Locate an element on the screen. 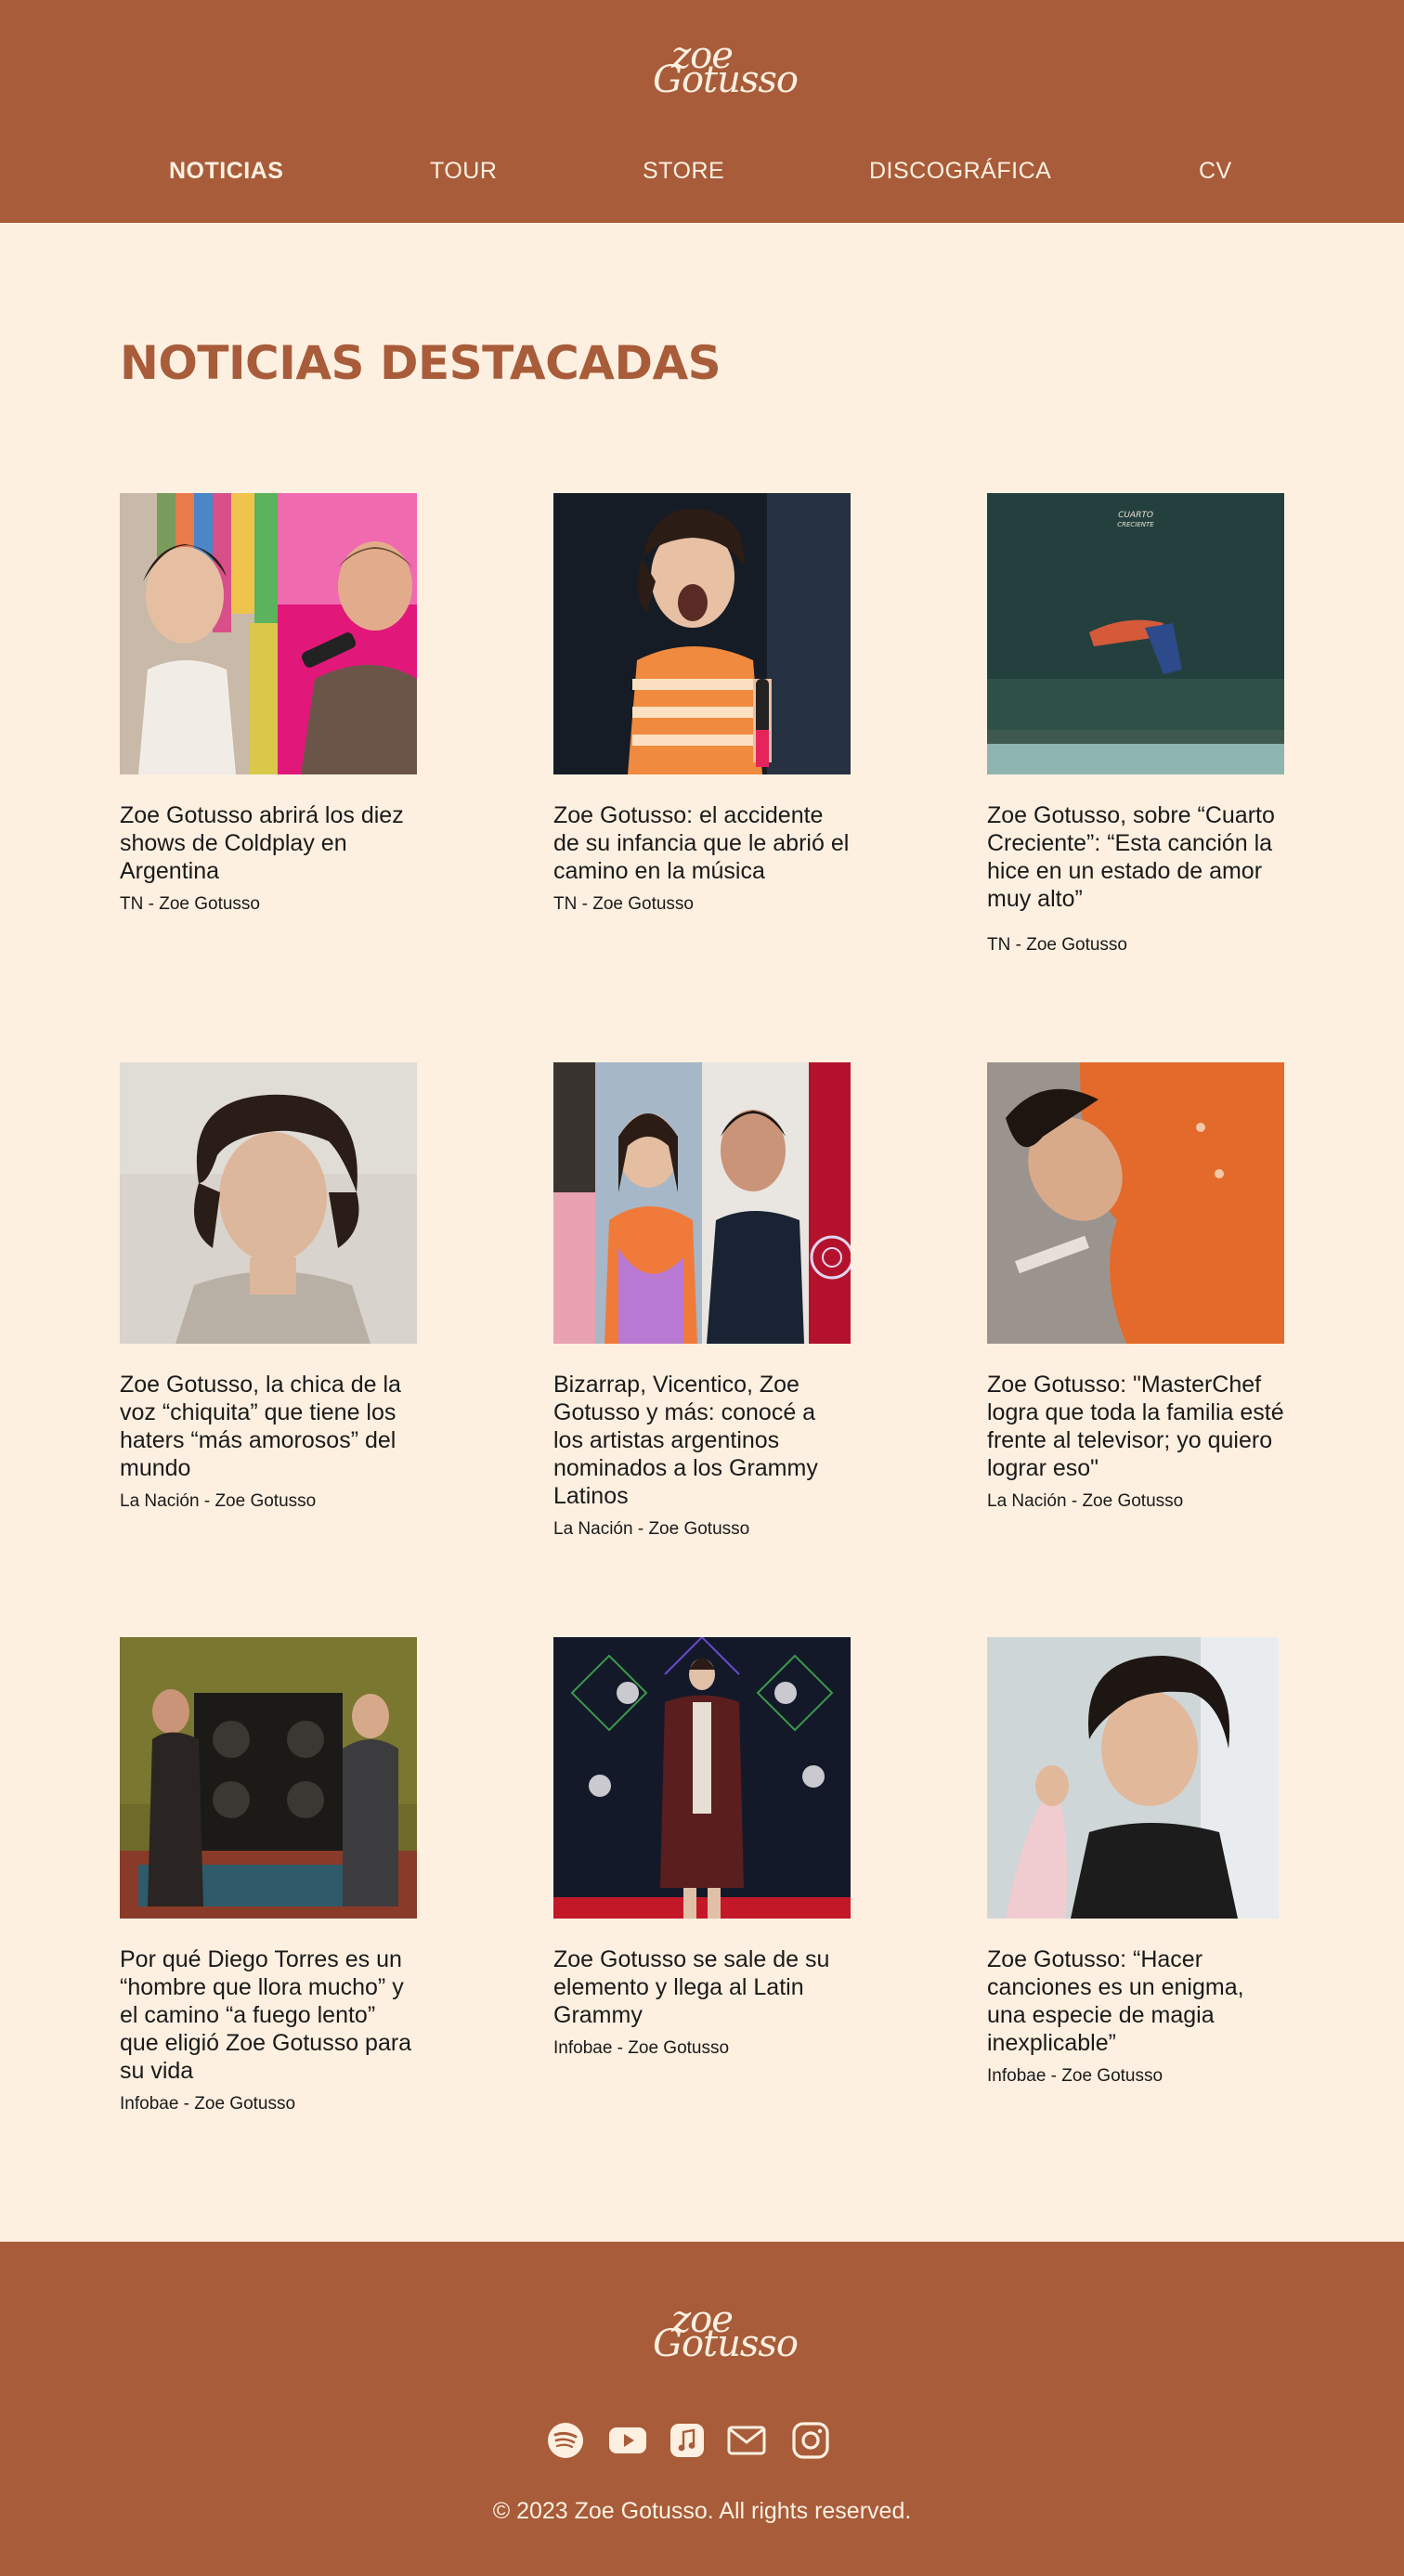  nav-item-store: STORE is located at coordinates (683, 171).